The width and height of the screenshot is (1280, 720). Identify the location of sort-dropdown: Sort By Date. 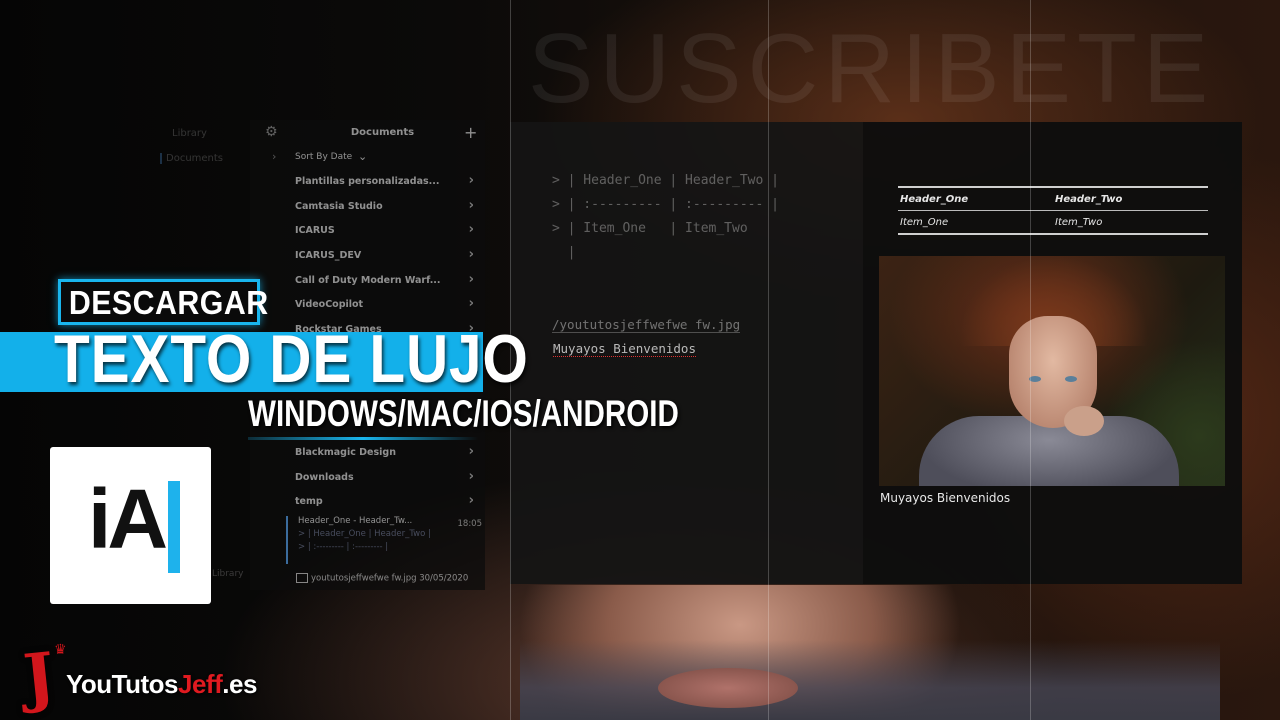
(323, 157).